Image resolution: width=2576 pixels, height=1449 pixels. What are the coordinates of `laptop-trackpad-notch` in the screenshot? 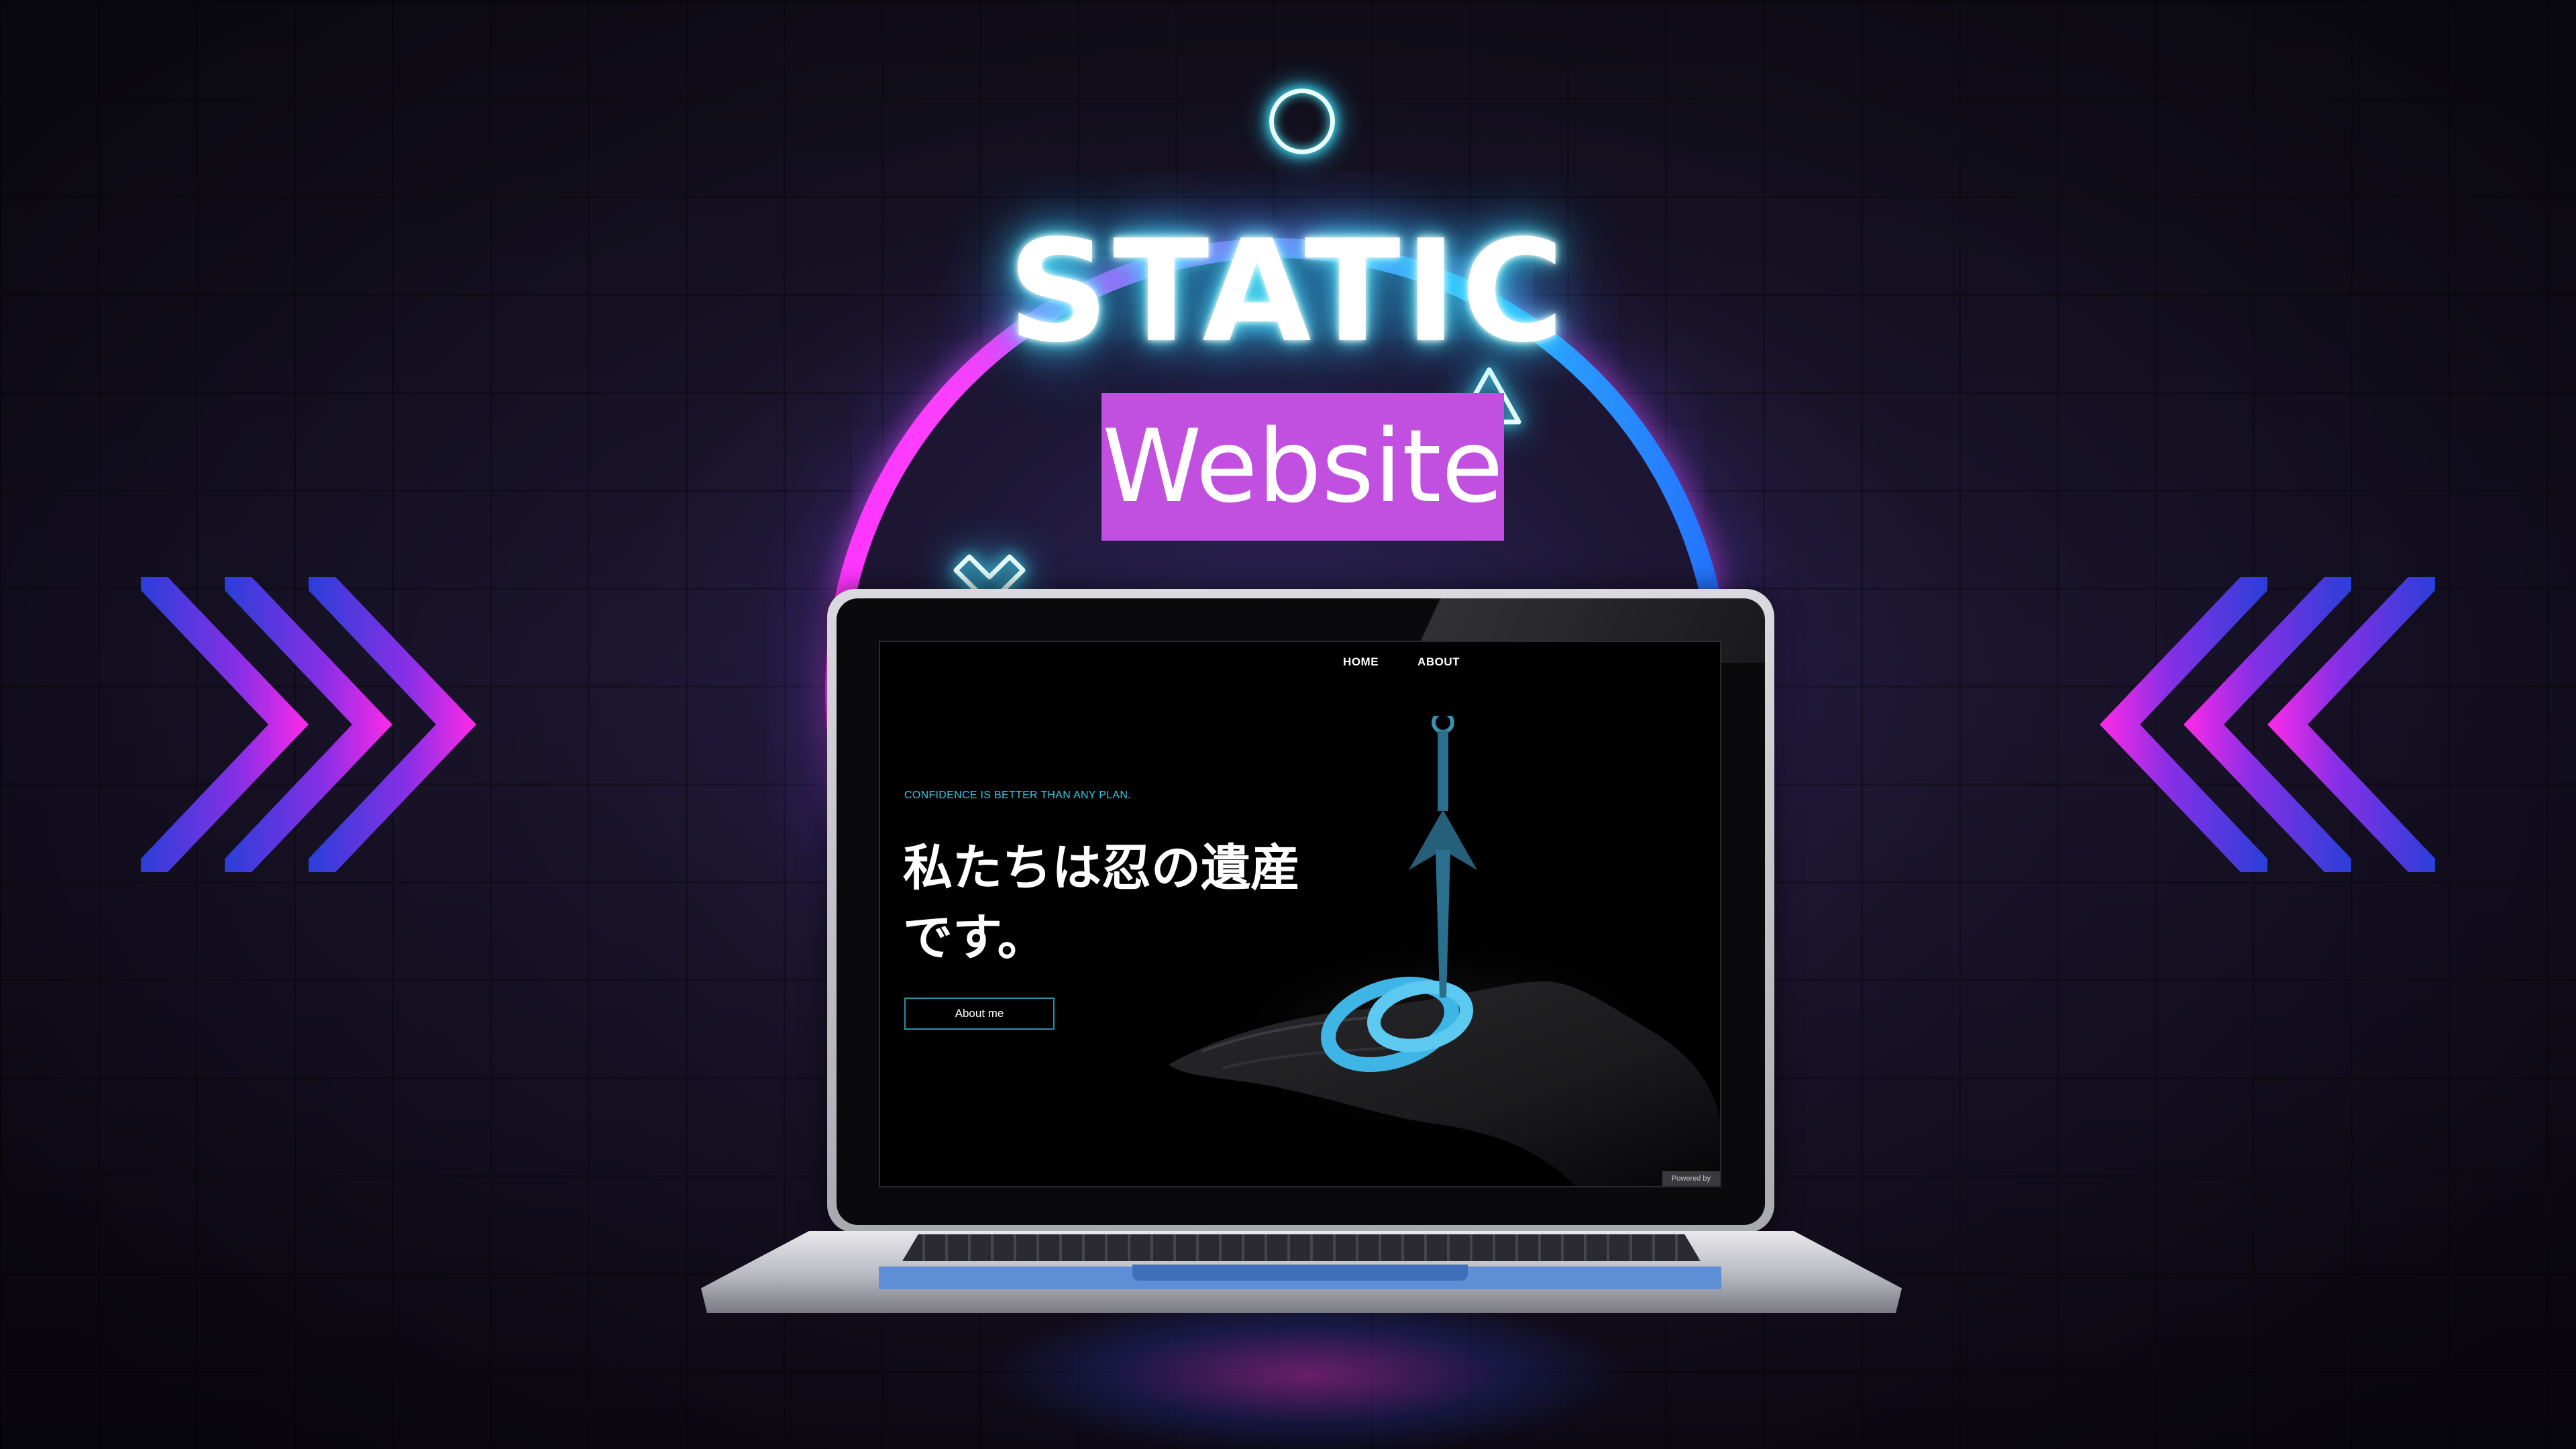 It's located at (1300, 1273).